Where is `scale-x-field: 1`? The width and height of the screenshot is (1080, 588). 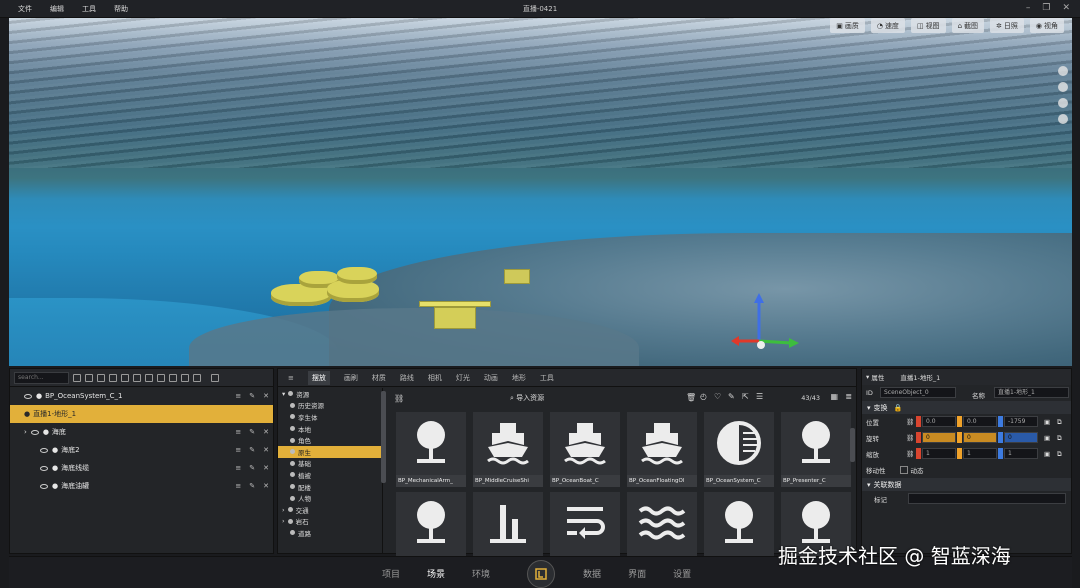
scale-x-field: 1 is located at coordinates (939, 453).